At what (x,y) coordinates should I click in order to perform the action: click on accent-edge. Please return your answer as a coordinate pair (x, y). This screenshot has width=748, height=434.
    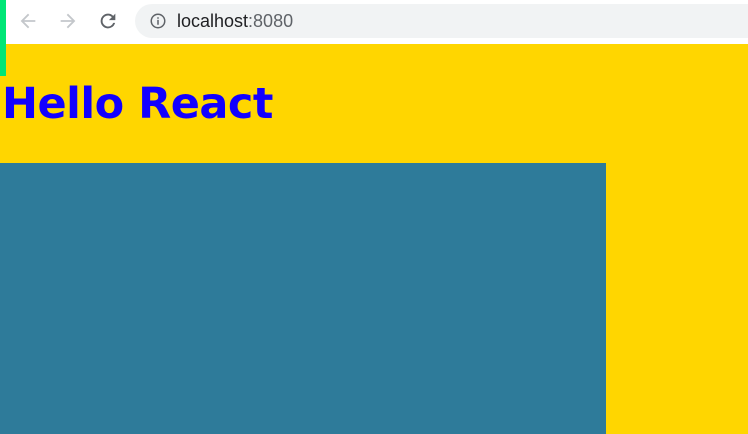
    Looking at the image, I should click on (3, 38).